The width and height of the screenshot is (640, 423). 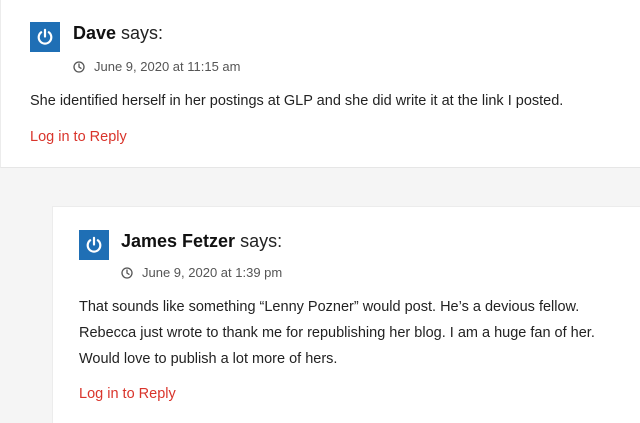 I want to click on comment-author: James Fetzer says:, so click(x=201, y=241).